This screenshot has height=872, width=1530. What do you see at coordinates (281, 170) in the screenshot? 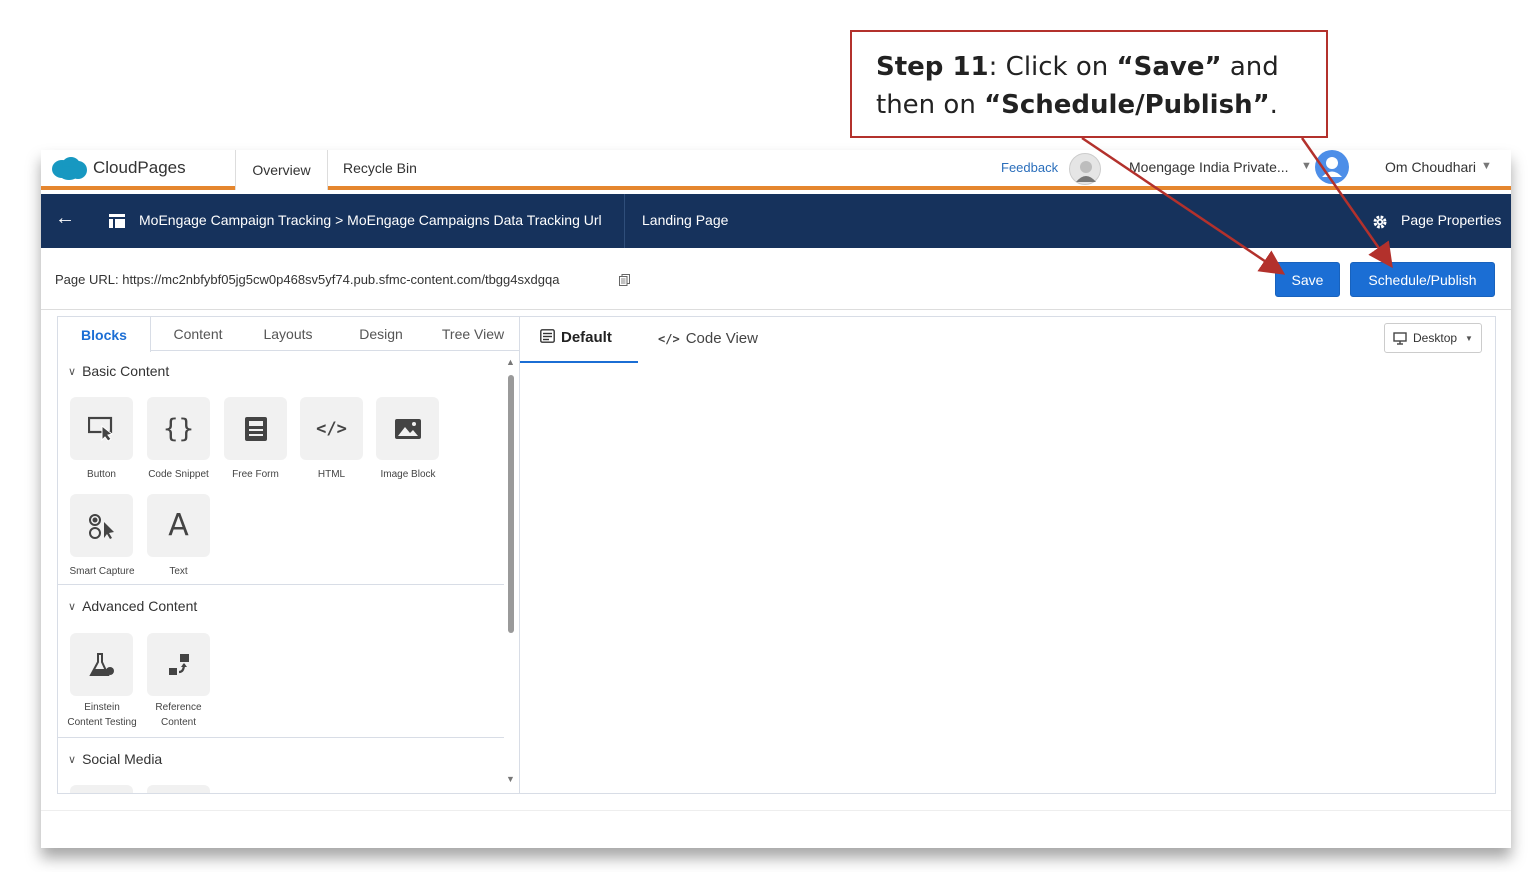
I see `tab-overview: Overview` at bounding box center [281, 170].